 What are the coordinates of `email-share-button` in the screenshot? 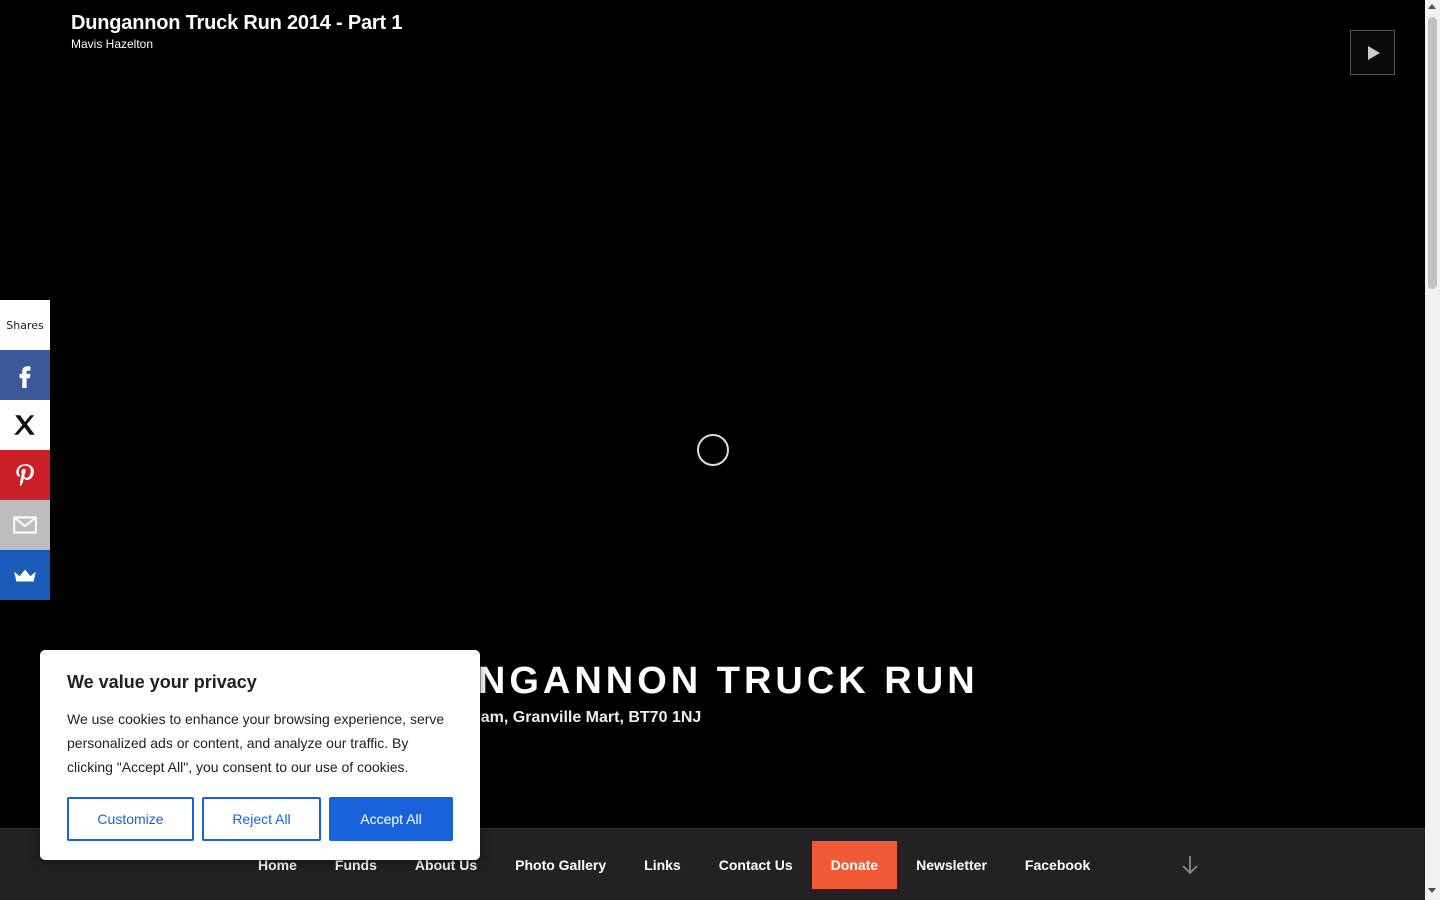 It's located at (25, 525).